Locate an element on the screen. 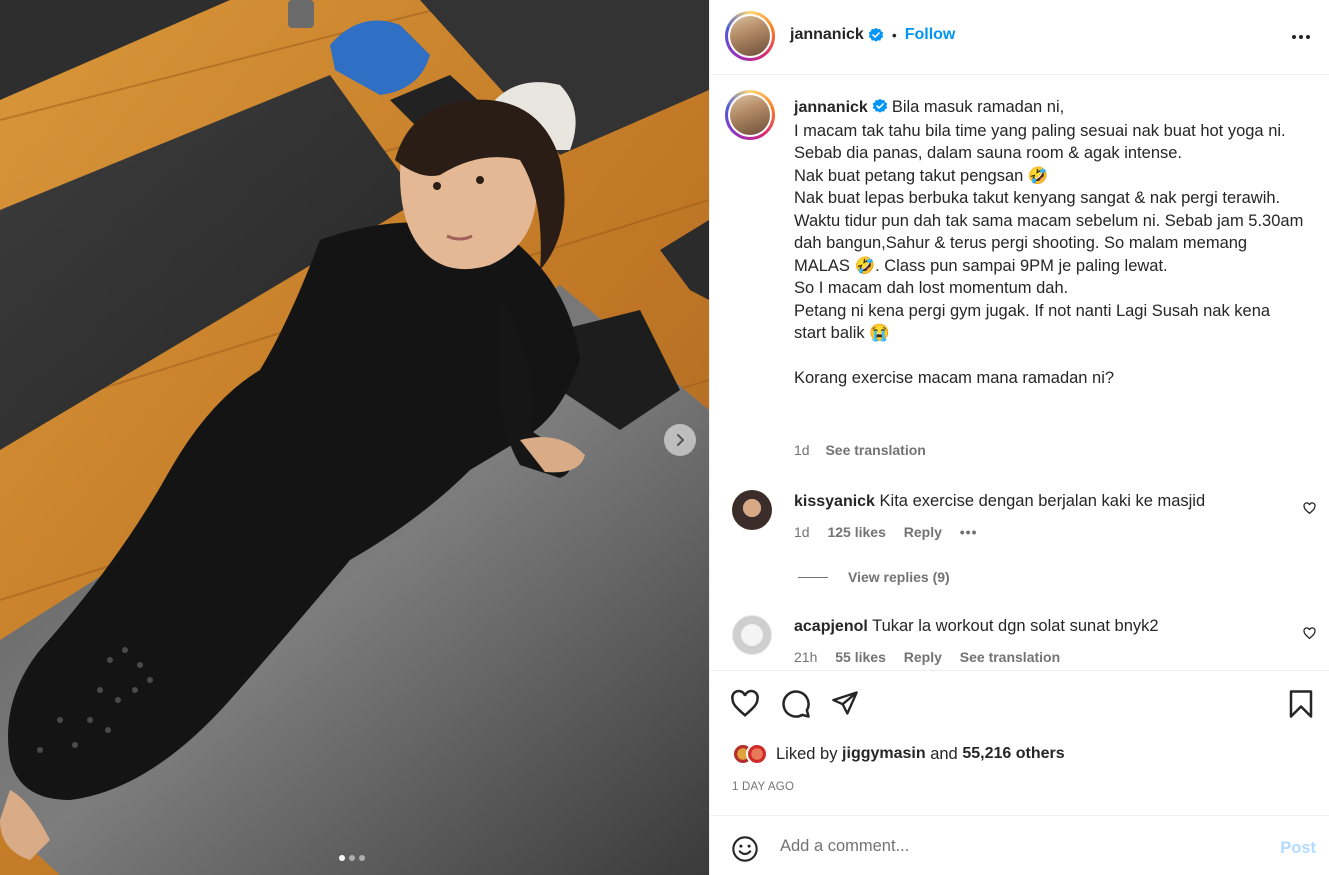 Image resolution: width=1329 pixels, height=875 pixels. comment-meta: 21h 55 likes Reply See translation is located at coordinates (934, 657).